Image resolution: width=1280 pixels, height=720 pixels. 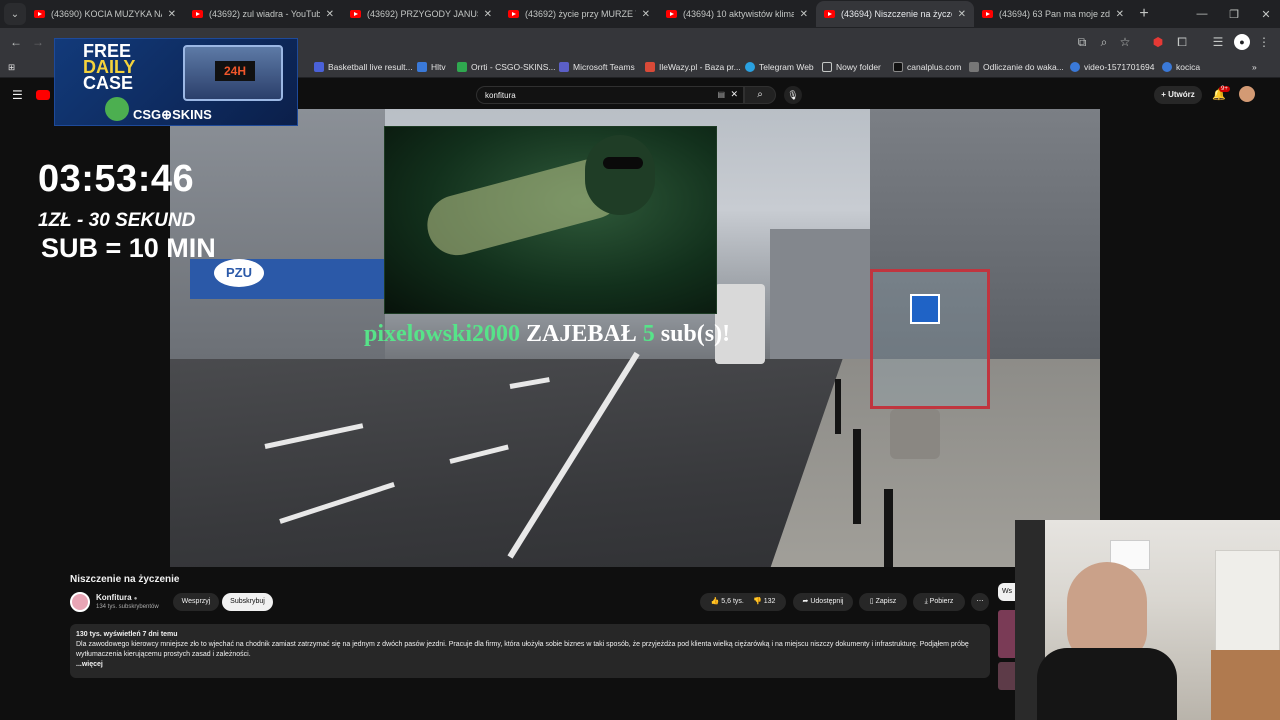 What do you see at coordinates (1182, 42) in the screenshot?
I see `extensions-puzzle-icon: ⧠` at bounding box center [1182, 42].